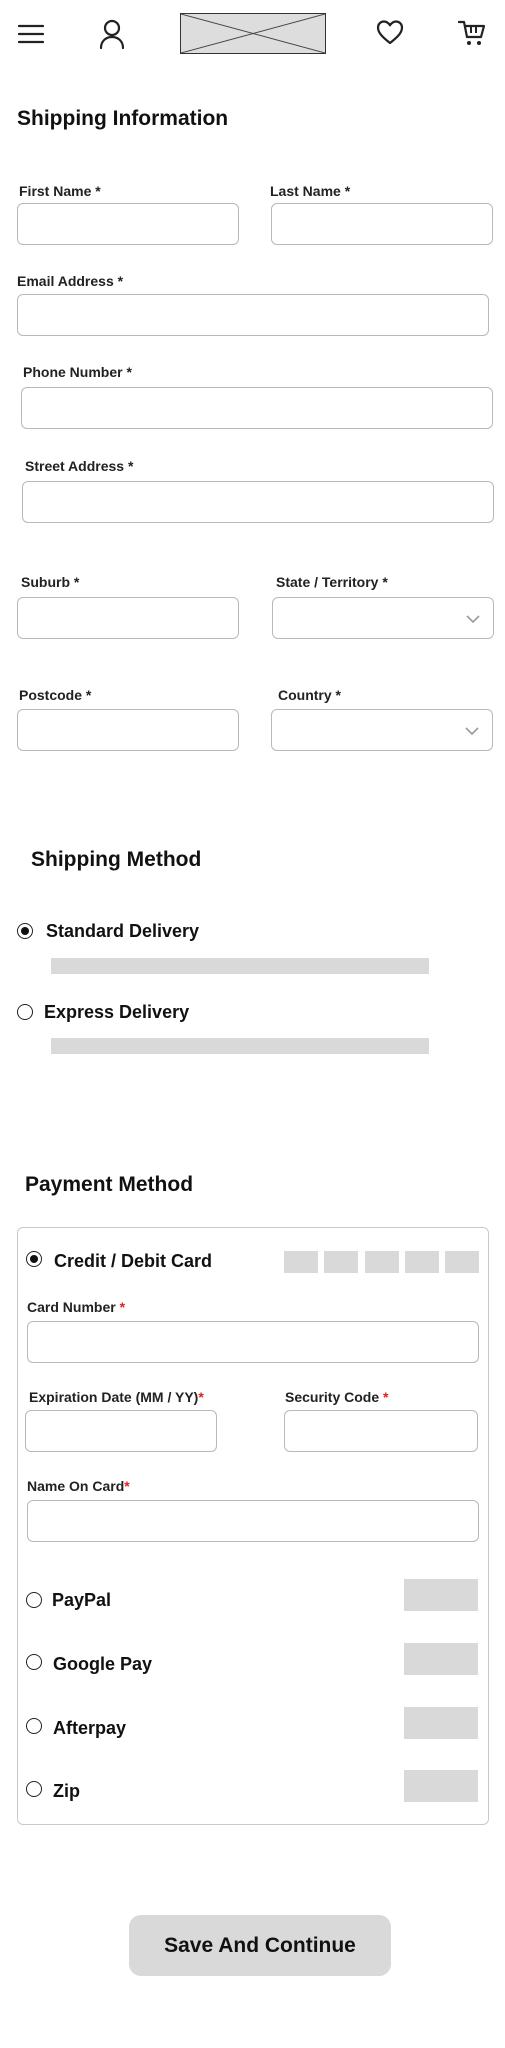 This screenshot has width=505, height=2048. Describe the element at coordinates (31, 34) in the screenshot. I see `hamburger-menu-icon` at that location.